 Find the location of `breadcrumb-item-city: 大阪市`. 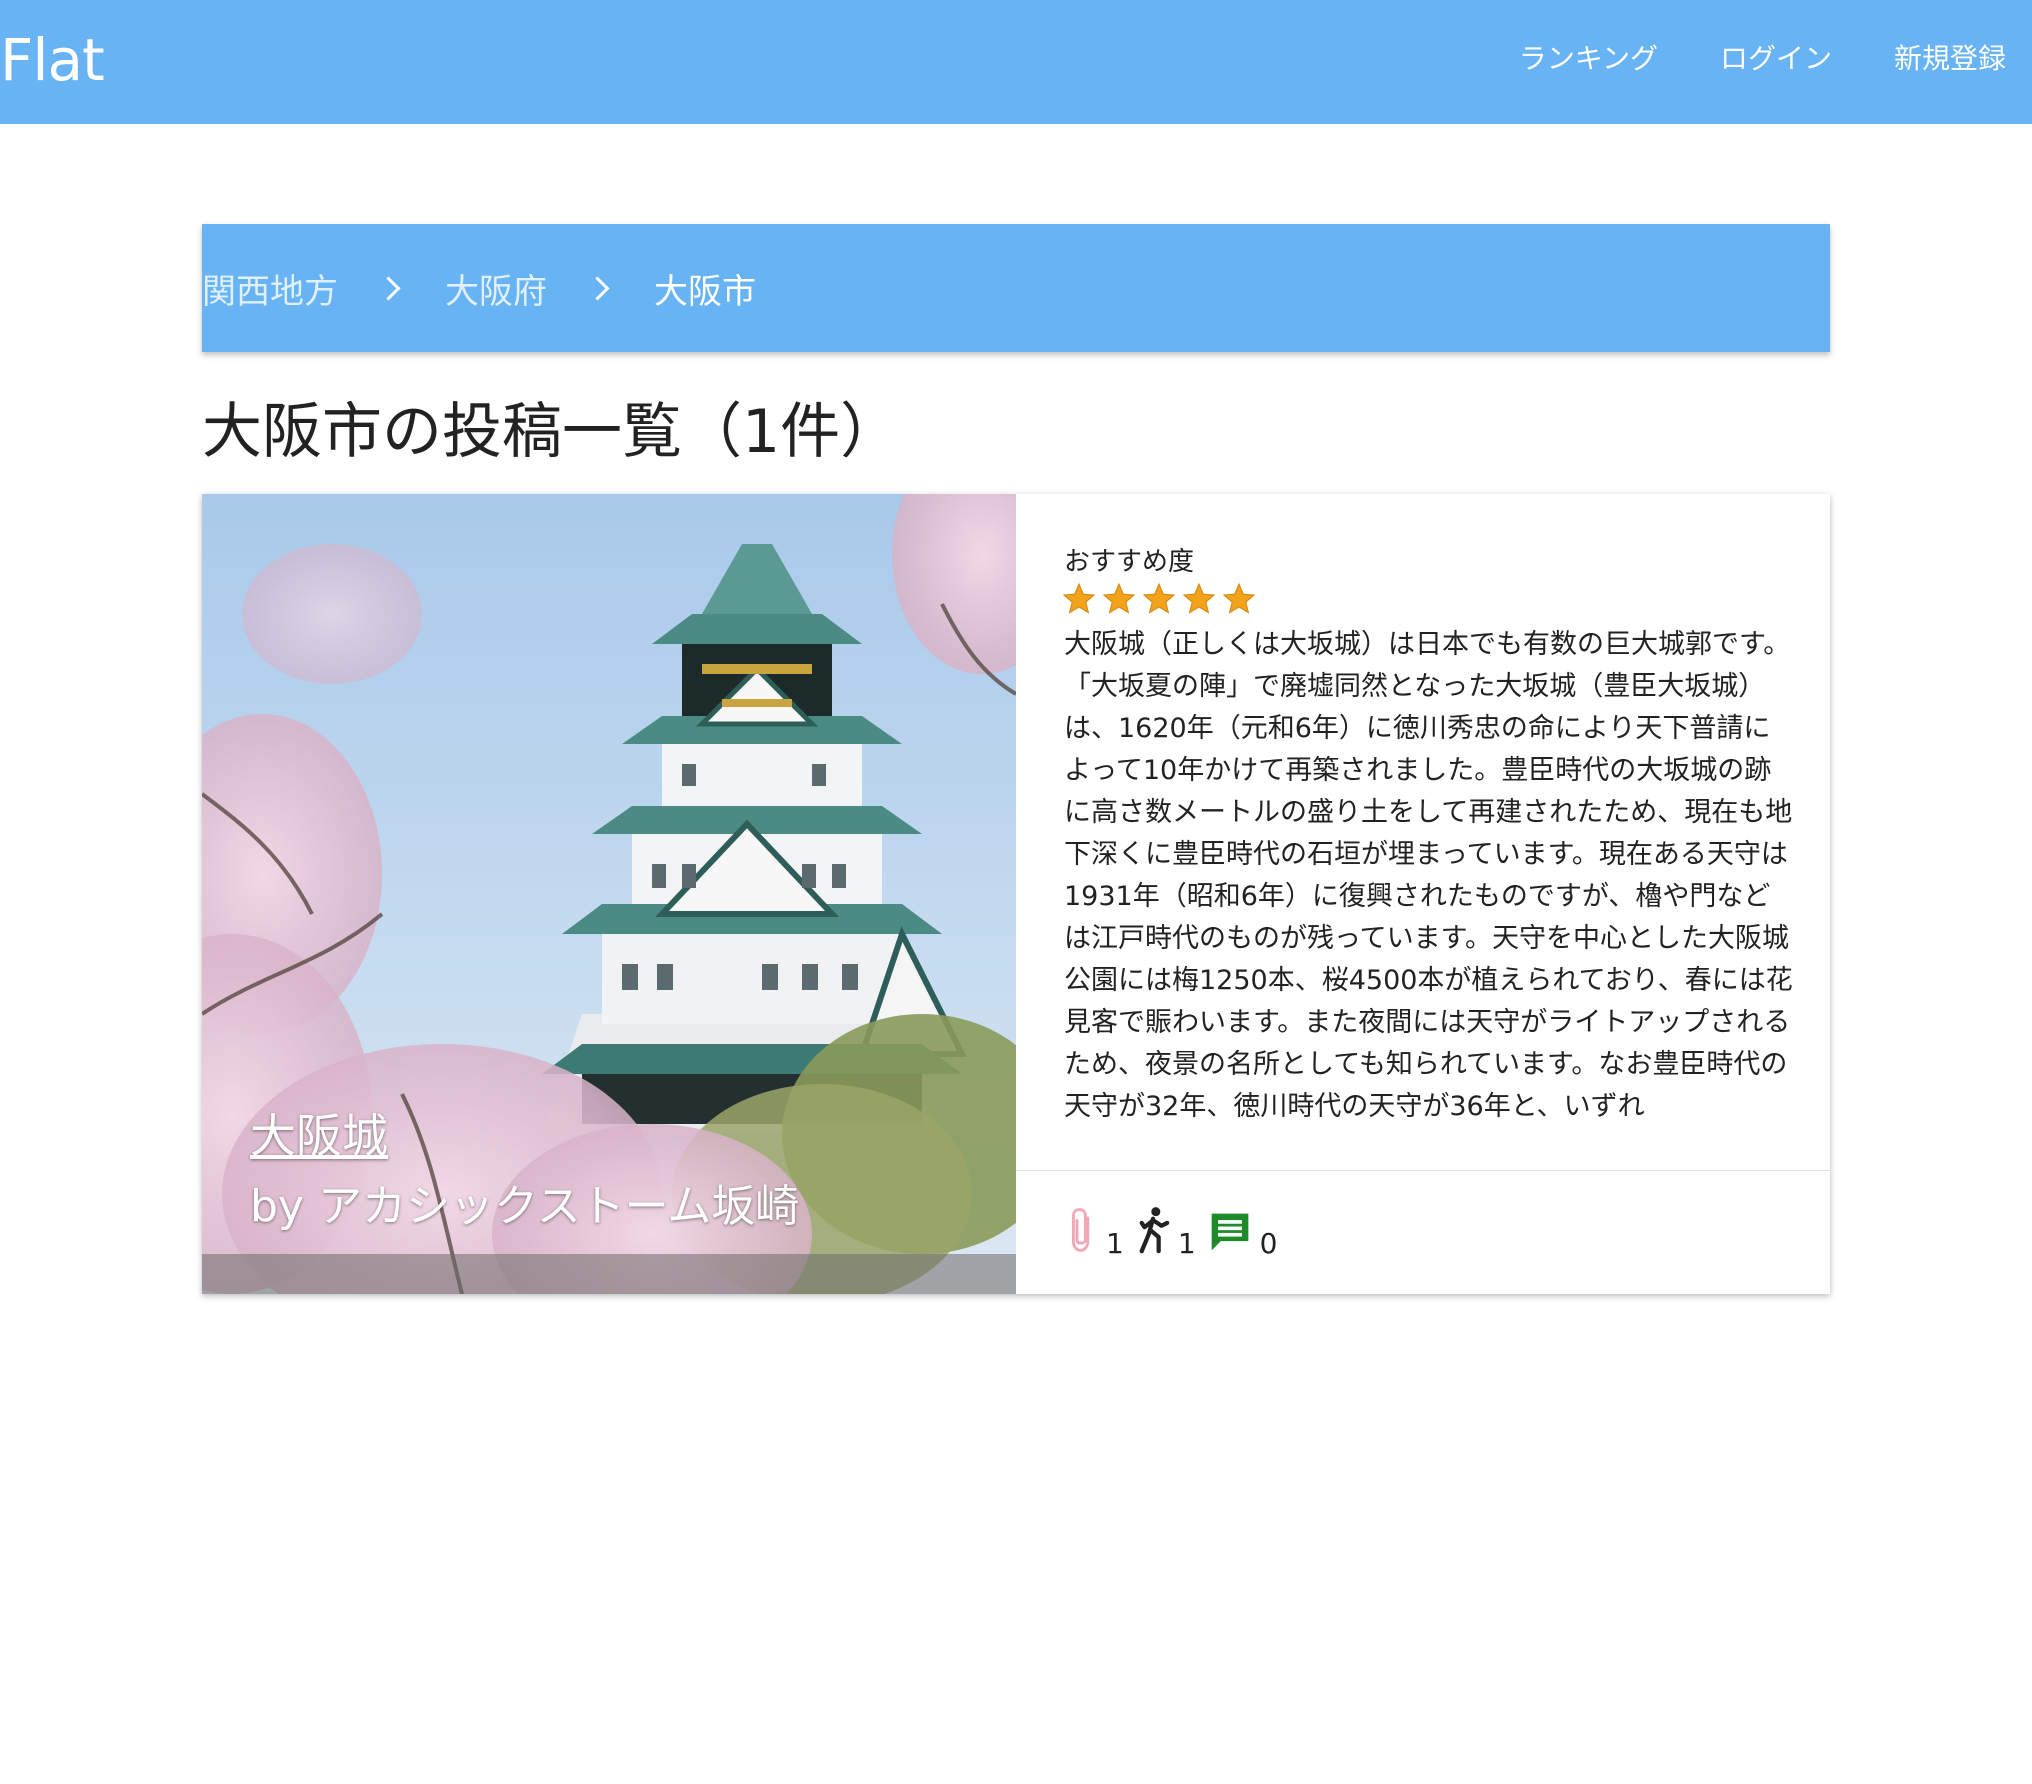

breadcrumb-item-city: 大阪市 is located at coordinates (705, 288).